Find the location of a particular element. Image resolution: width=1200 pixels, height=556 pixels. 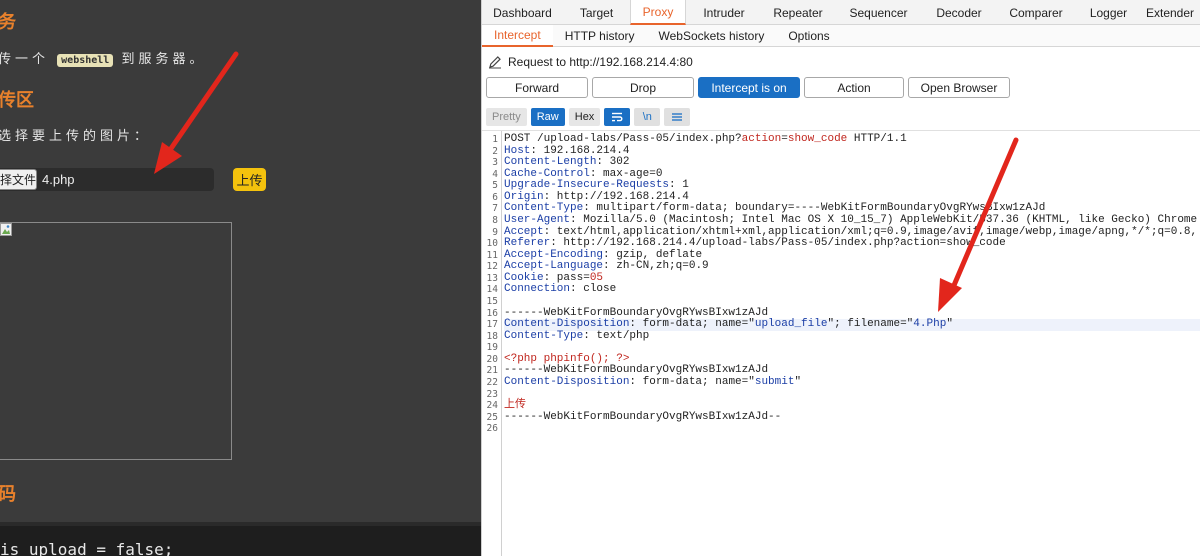

line-number: 13 is located at coordinates (492, 278).